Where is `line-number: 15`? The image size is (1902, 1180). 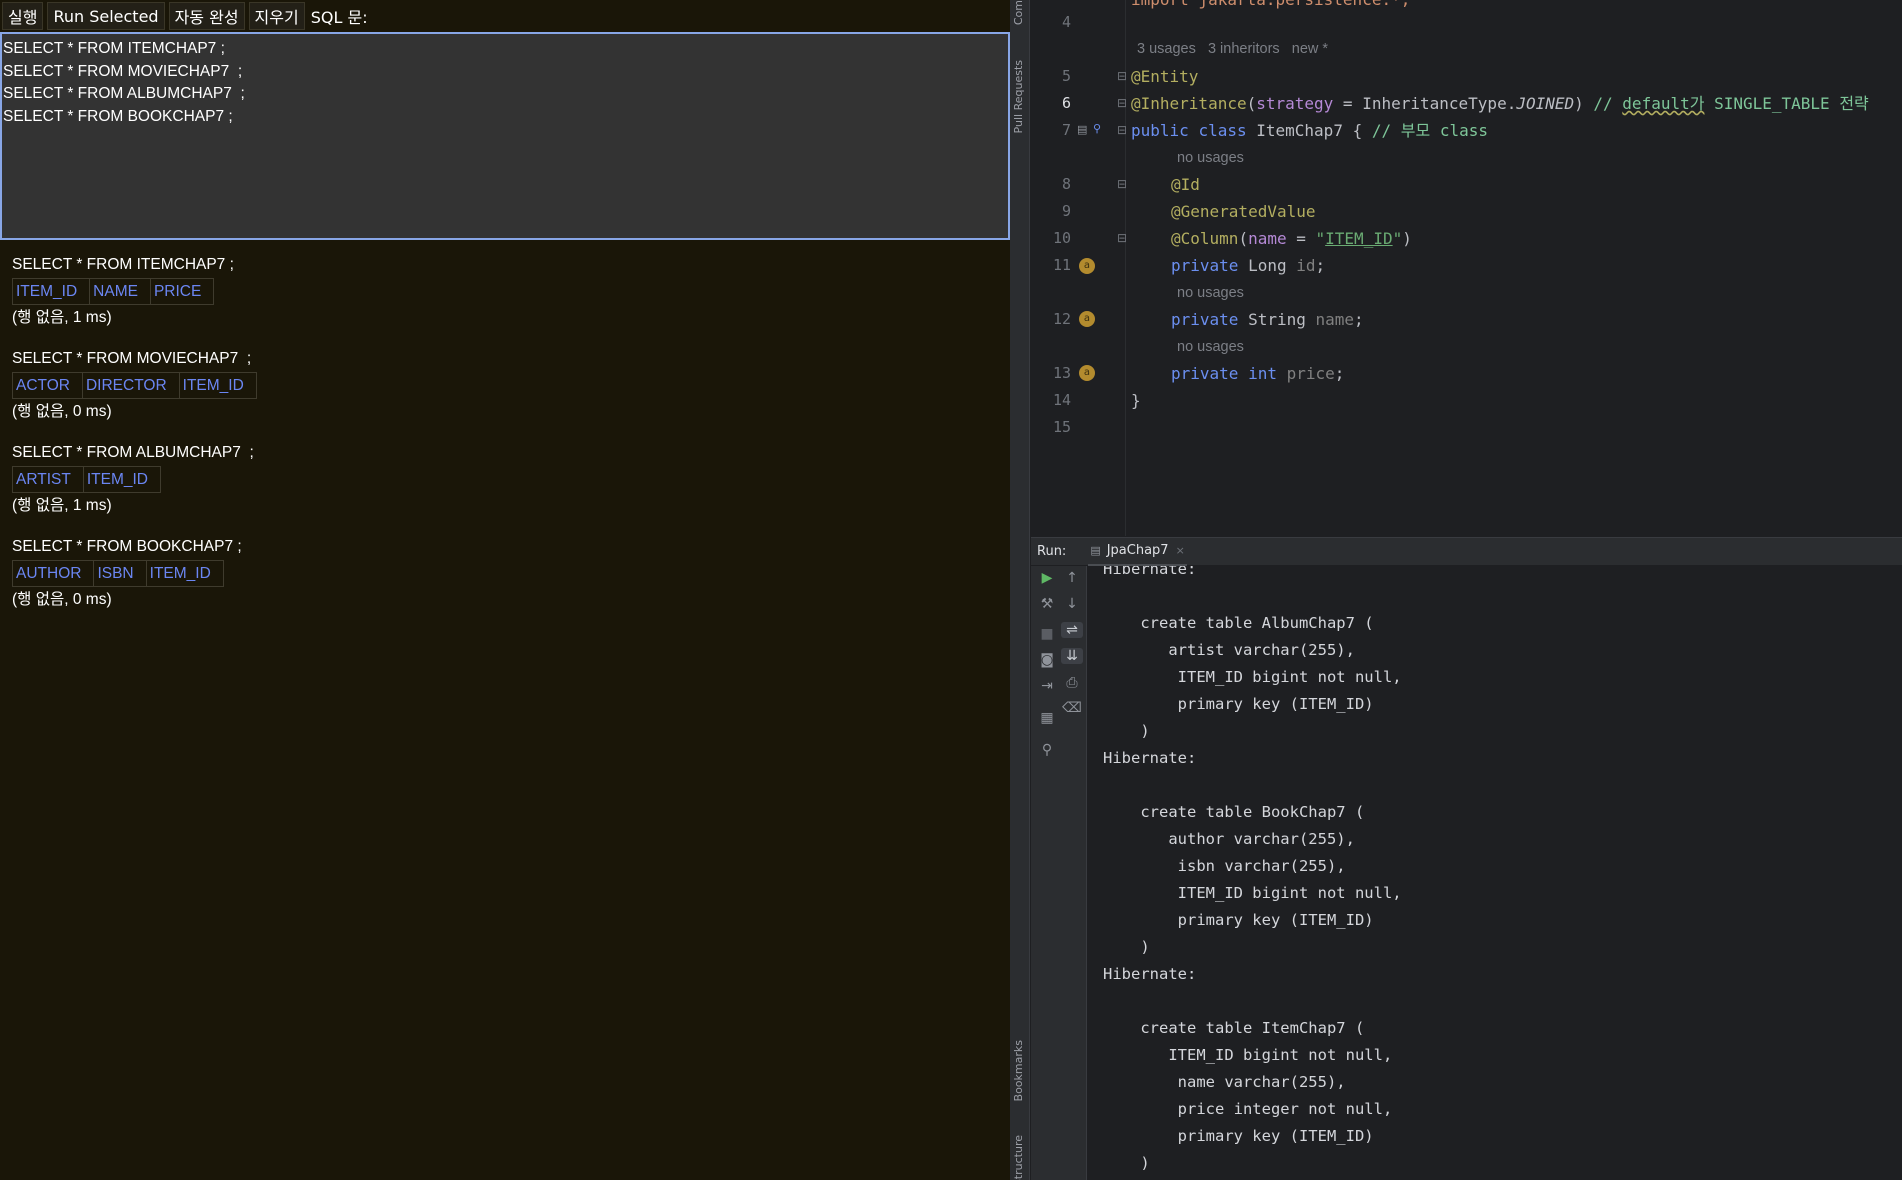 line-number: 15 is located at coordinates (1061, 427).